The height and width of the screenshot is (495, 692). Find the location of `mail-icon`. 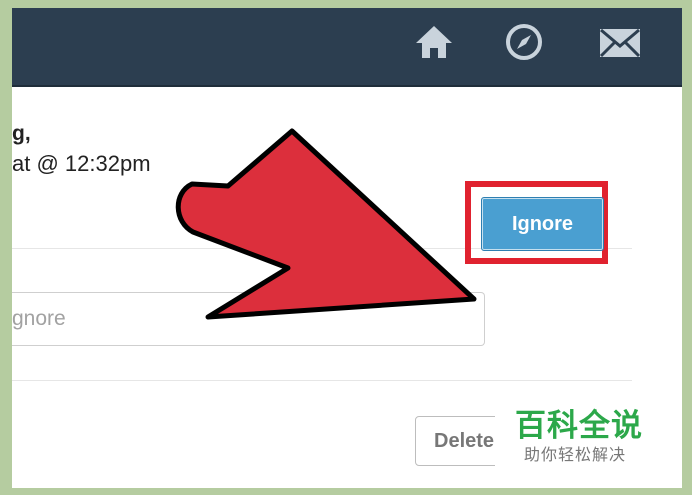

mail-icon is located at coordinates (620, 42).